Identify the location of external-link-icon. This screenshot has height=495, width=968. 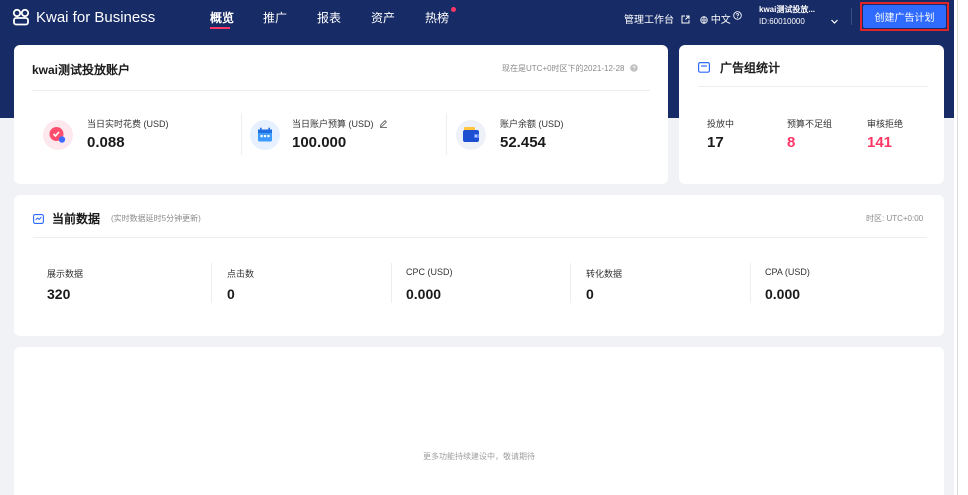
(685, 21).